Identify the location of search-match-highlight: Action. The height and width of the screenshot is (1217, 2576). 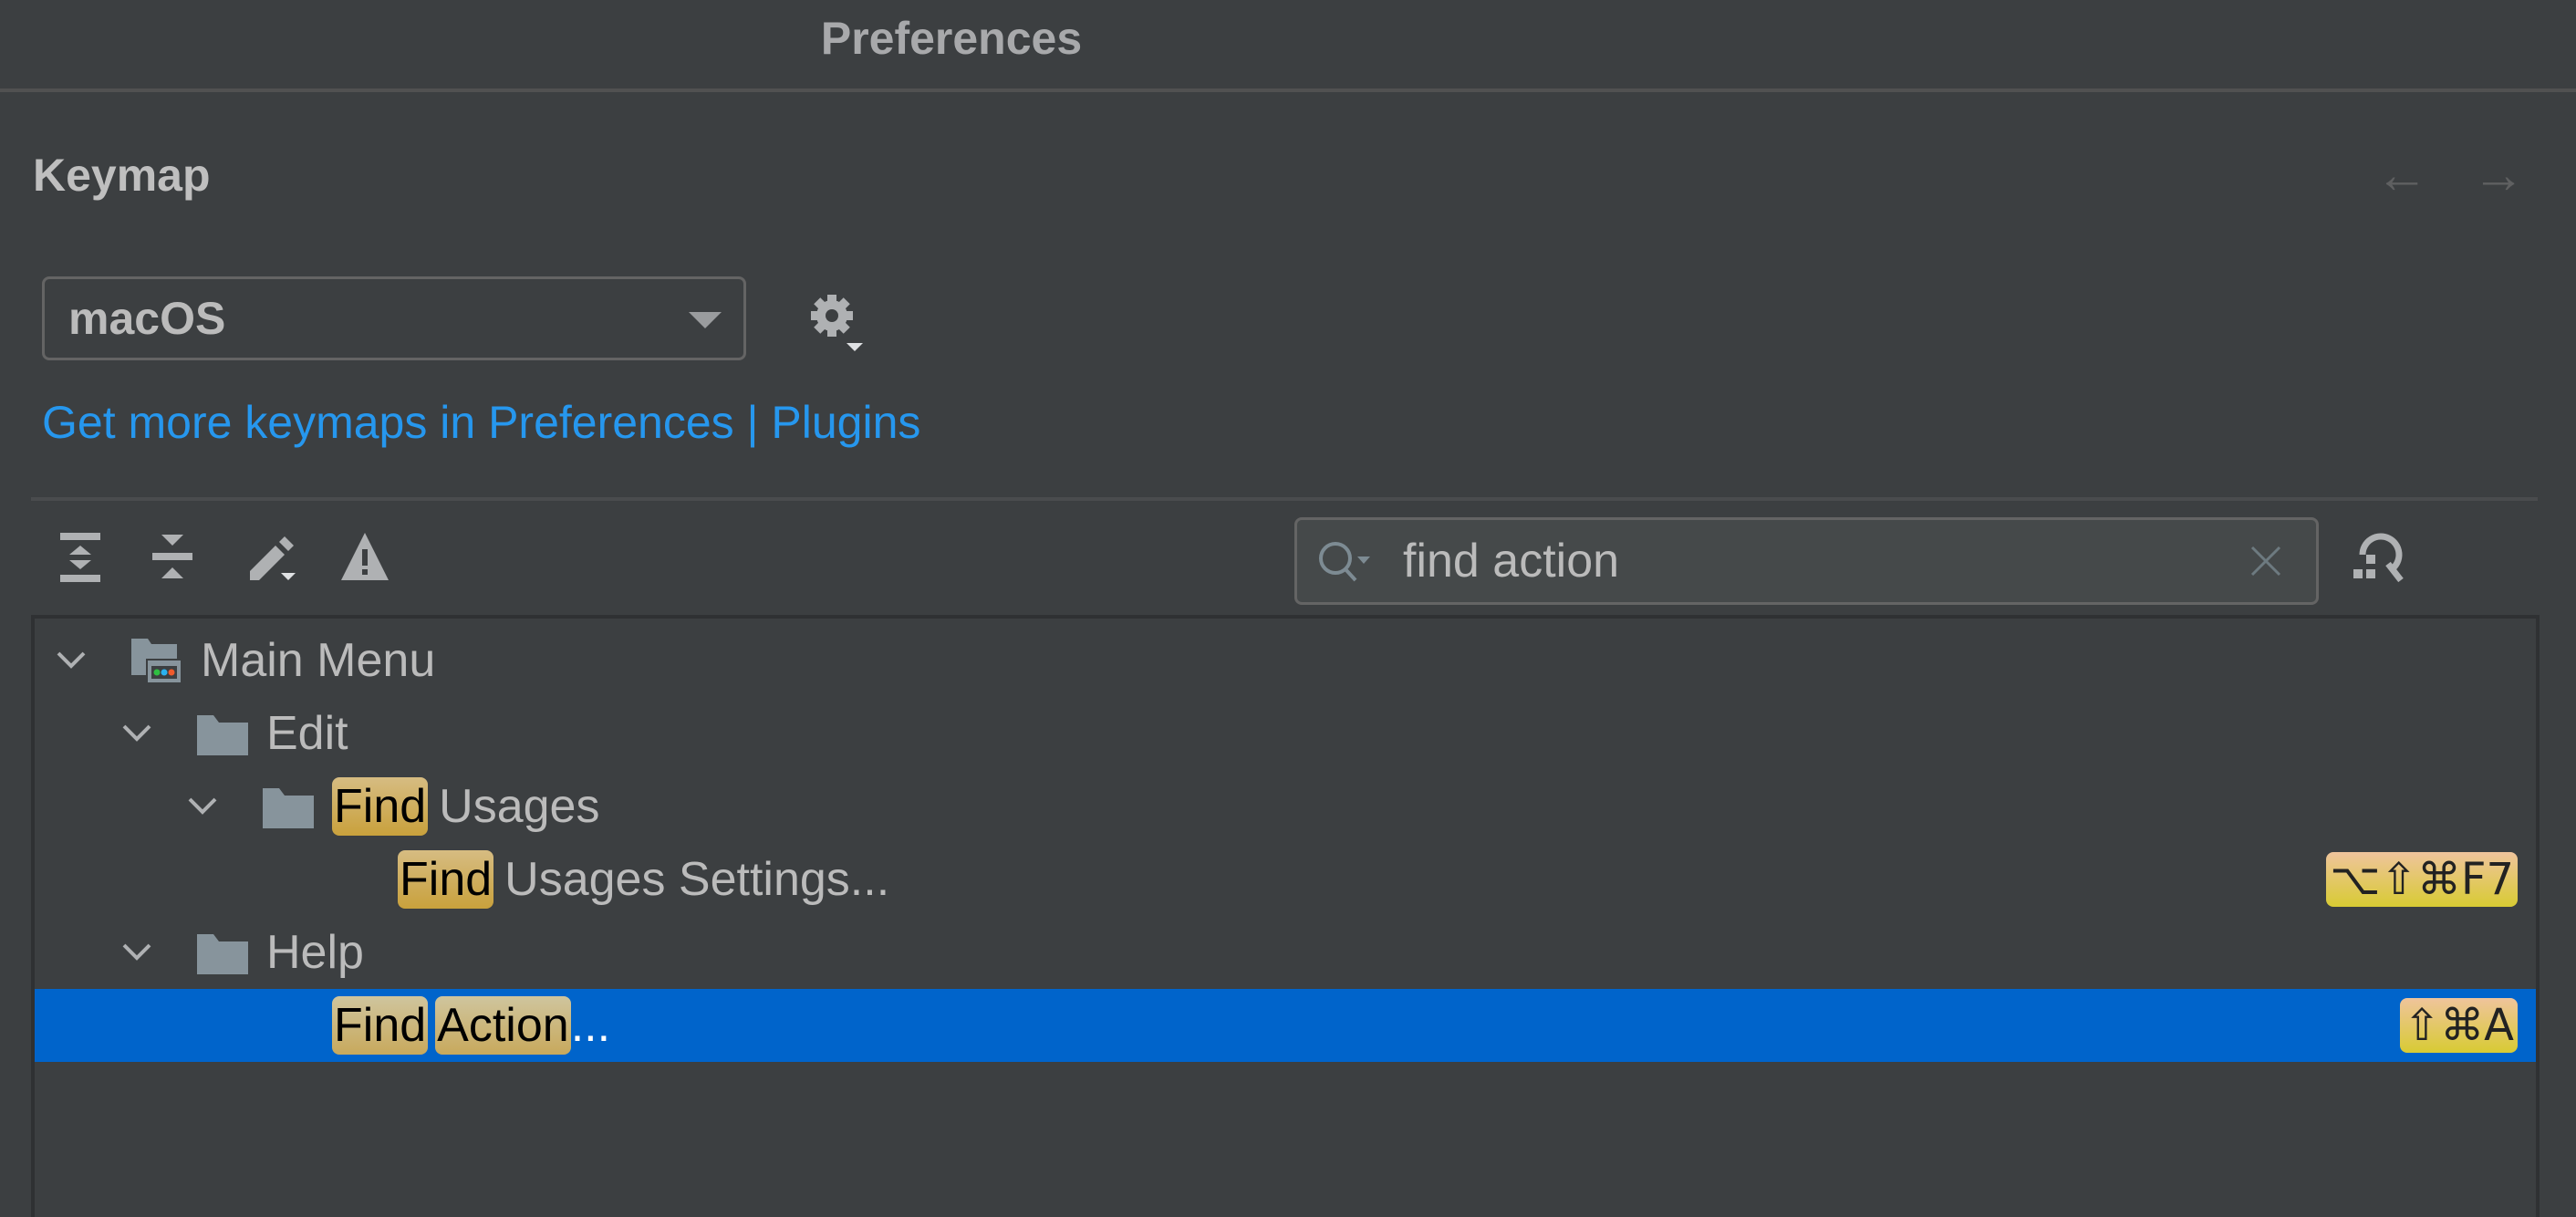
(503, 1026).